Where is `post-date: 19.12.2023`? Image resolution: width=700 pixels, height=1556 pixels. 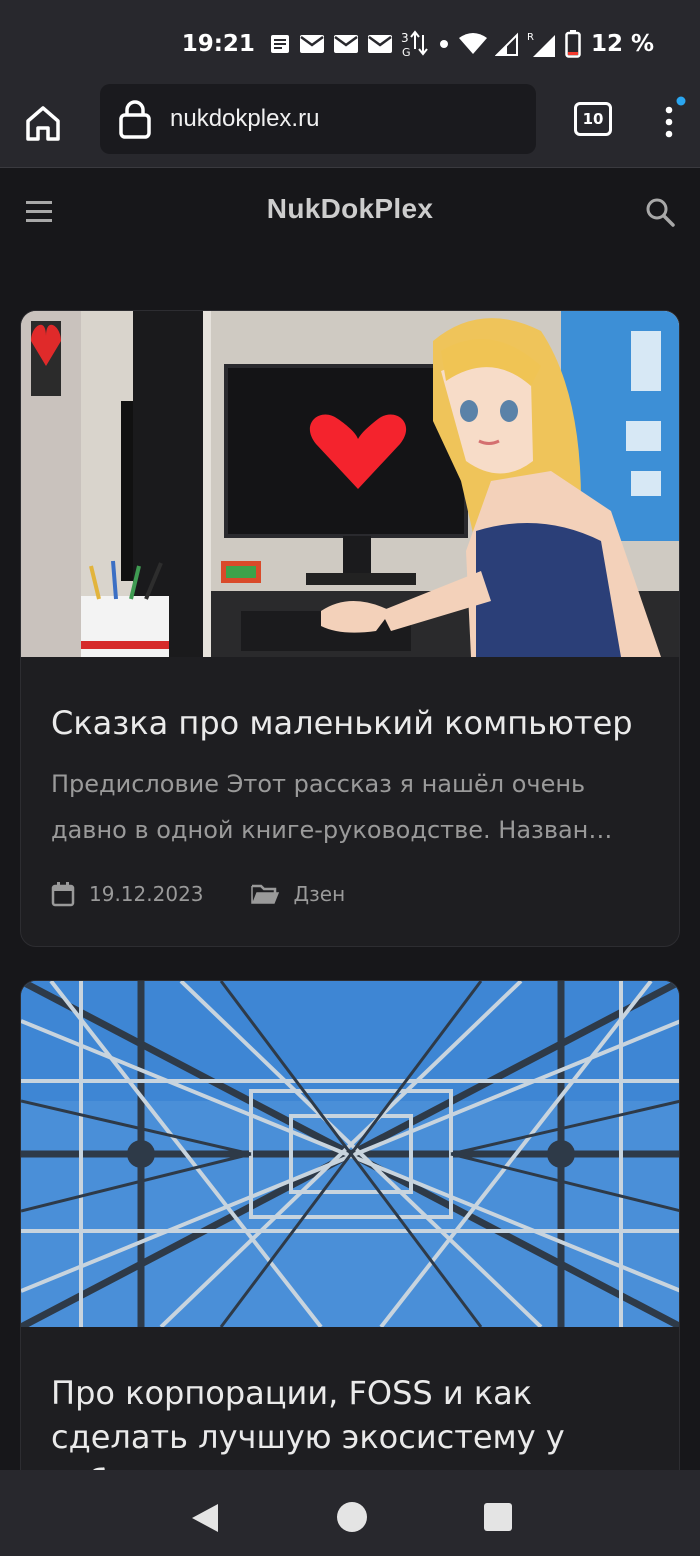 post-date: 19.12.2023 is located at coordinates (127, 894).